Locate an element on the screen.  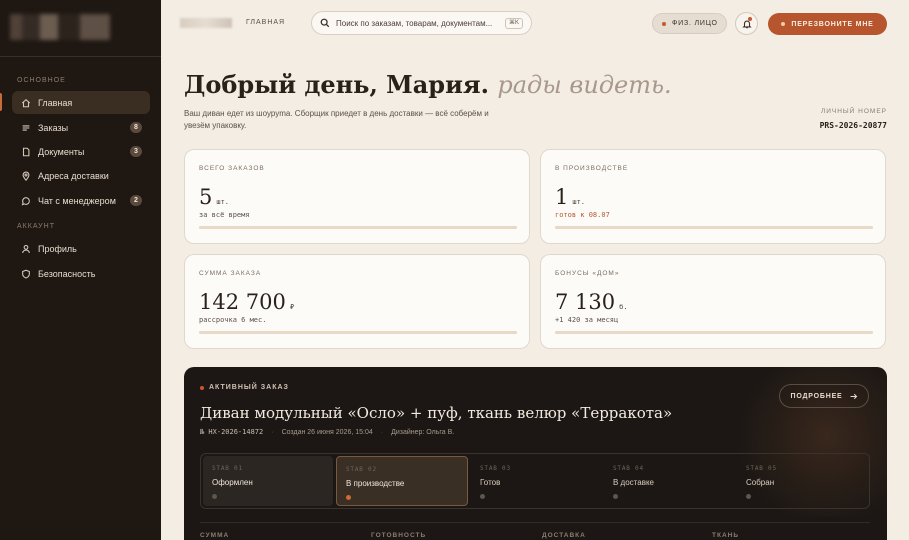
stage-code: STAB 04 is located at coordinates (628, 468).